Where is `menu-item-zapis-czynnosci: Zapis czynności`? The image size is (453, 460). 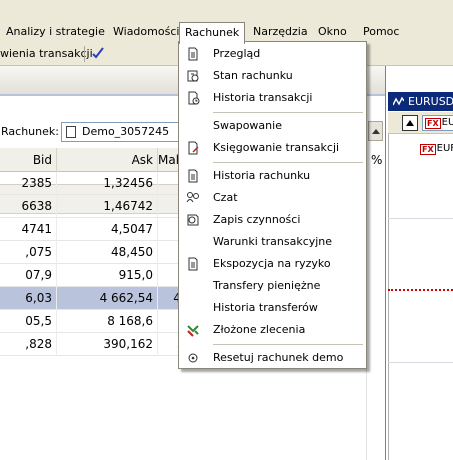 menu-item-zapis-czynnosci: Zapis czynności is located at coordinates (272, 220).